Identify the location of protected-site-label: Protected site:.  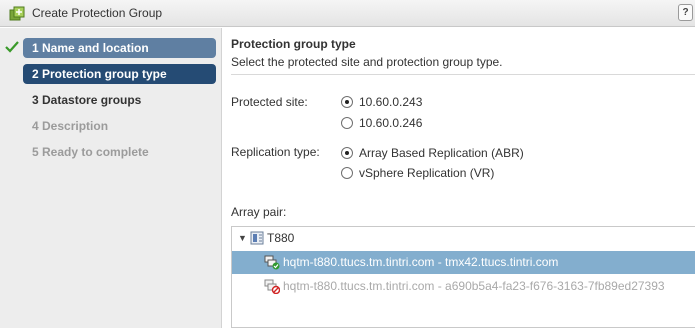
(269, 102).